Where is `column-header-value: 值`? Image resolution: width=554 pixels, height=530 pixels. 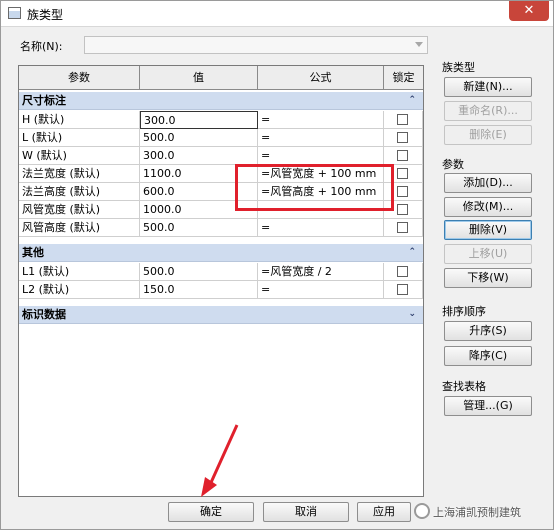
column-header-value: 值 is located at coordinates (199, 78).